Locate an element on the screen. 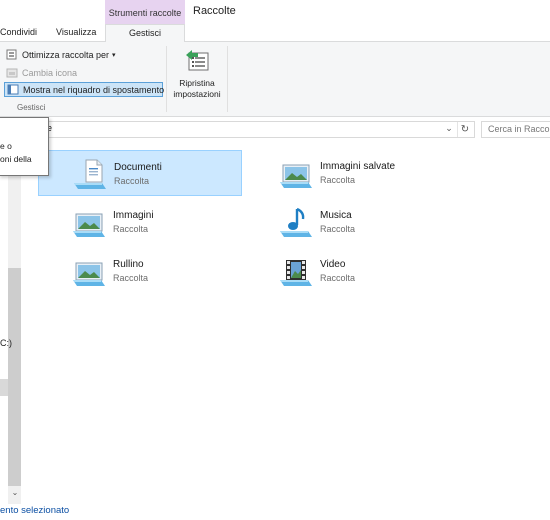 This screenshot has height=520, width=550. refresh-icon: ↻ is located at coordinates (464, 129).